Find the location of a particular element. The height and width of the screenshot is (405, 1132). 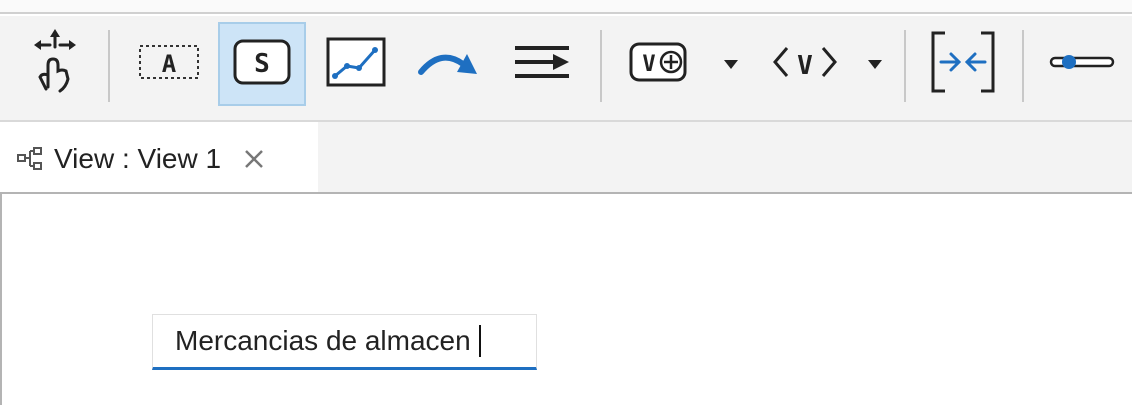

stock-button: S is located at coordinates (262, 64).